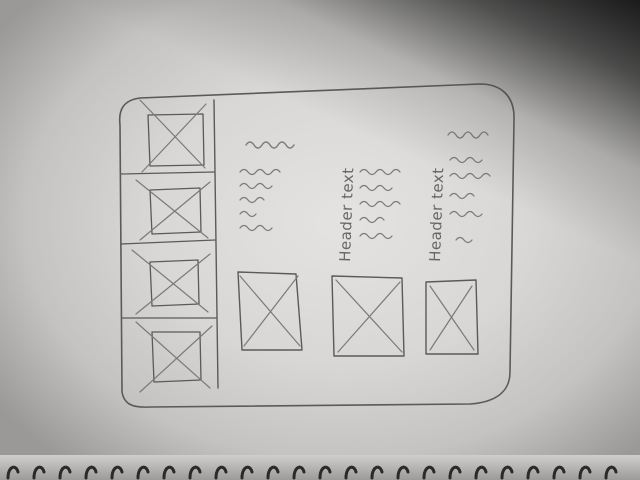 Image resolution: width=640 pixels, height=480 pixels. I want to click on gallery-strip-divider, so click(216, 244).